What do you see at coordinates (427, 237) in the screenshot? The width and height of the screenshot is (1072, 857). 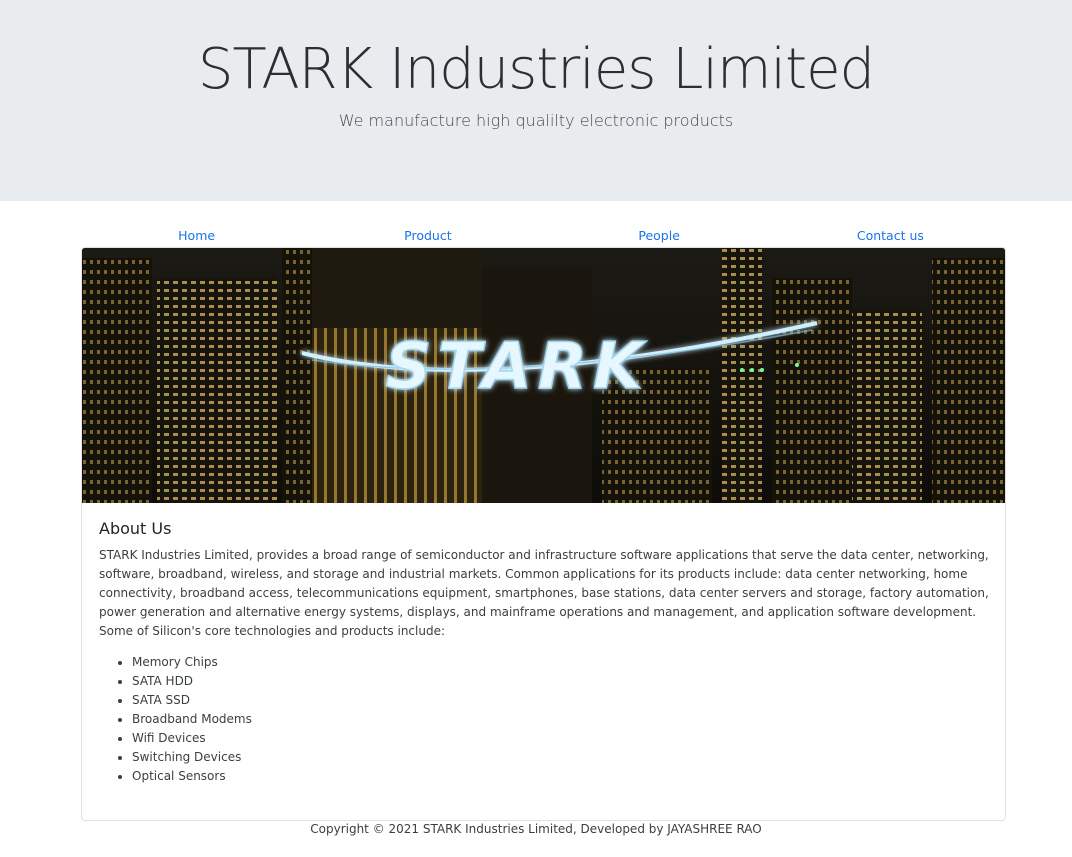 I see `nav-link-product: Product` at bounding box center [427, 237].